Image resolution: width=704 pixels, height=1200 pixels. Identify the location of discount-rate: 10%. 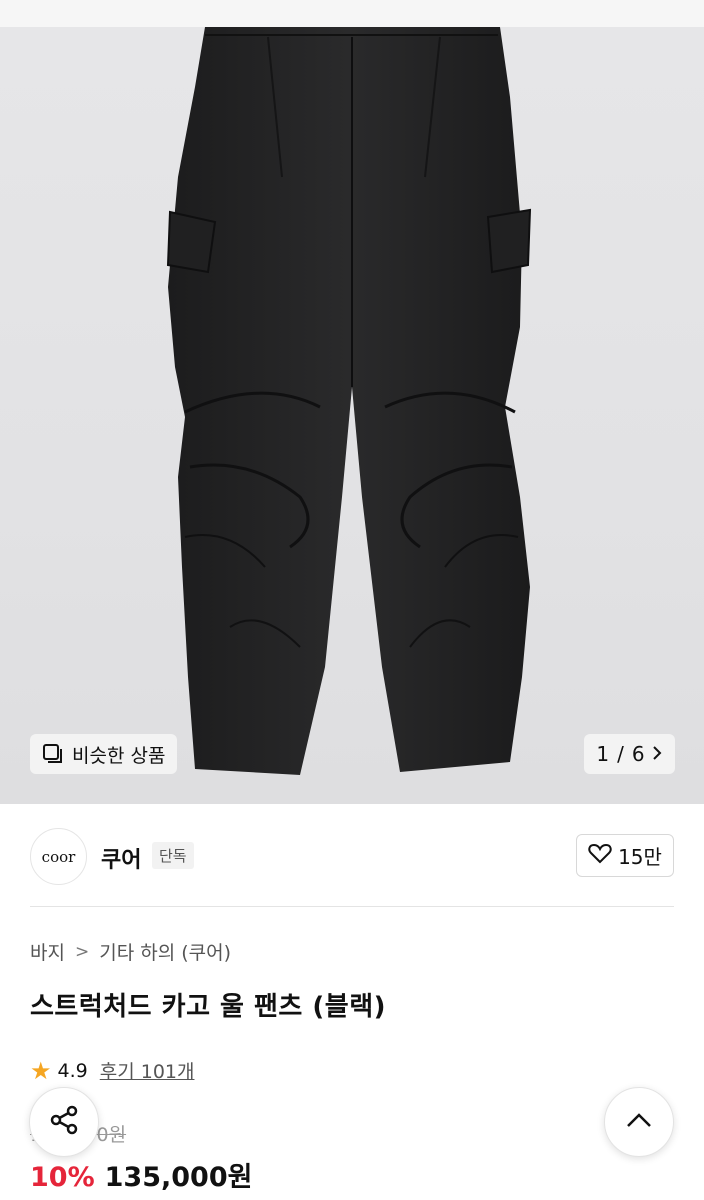
(62, 1177).